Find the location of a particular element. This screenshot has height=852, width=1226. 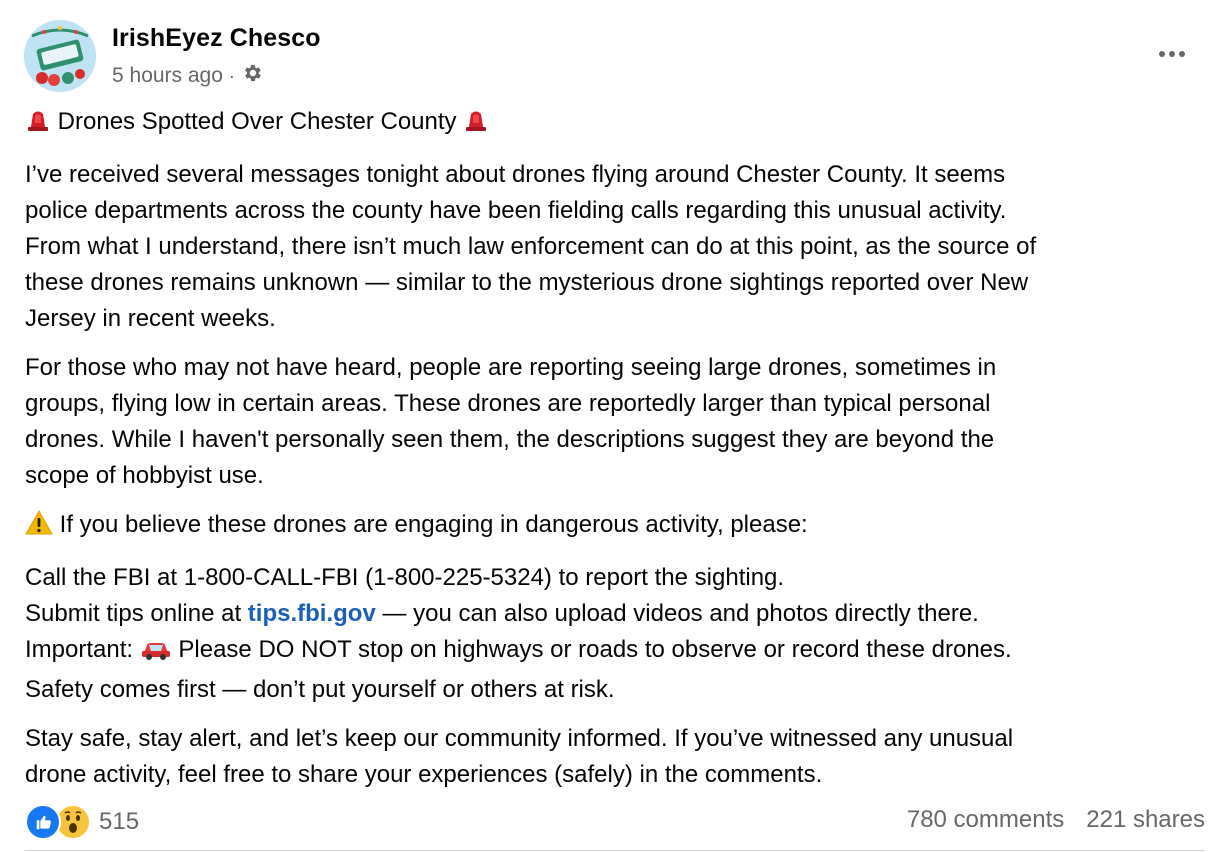

footer-divider is located at coordinates (615, 850).